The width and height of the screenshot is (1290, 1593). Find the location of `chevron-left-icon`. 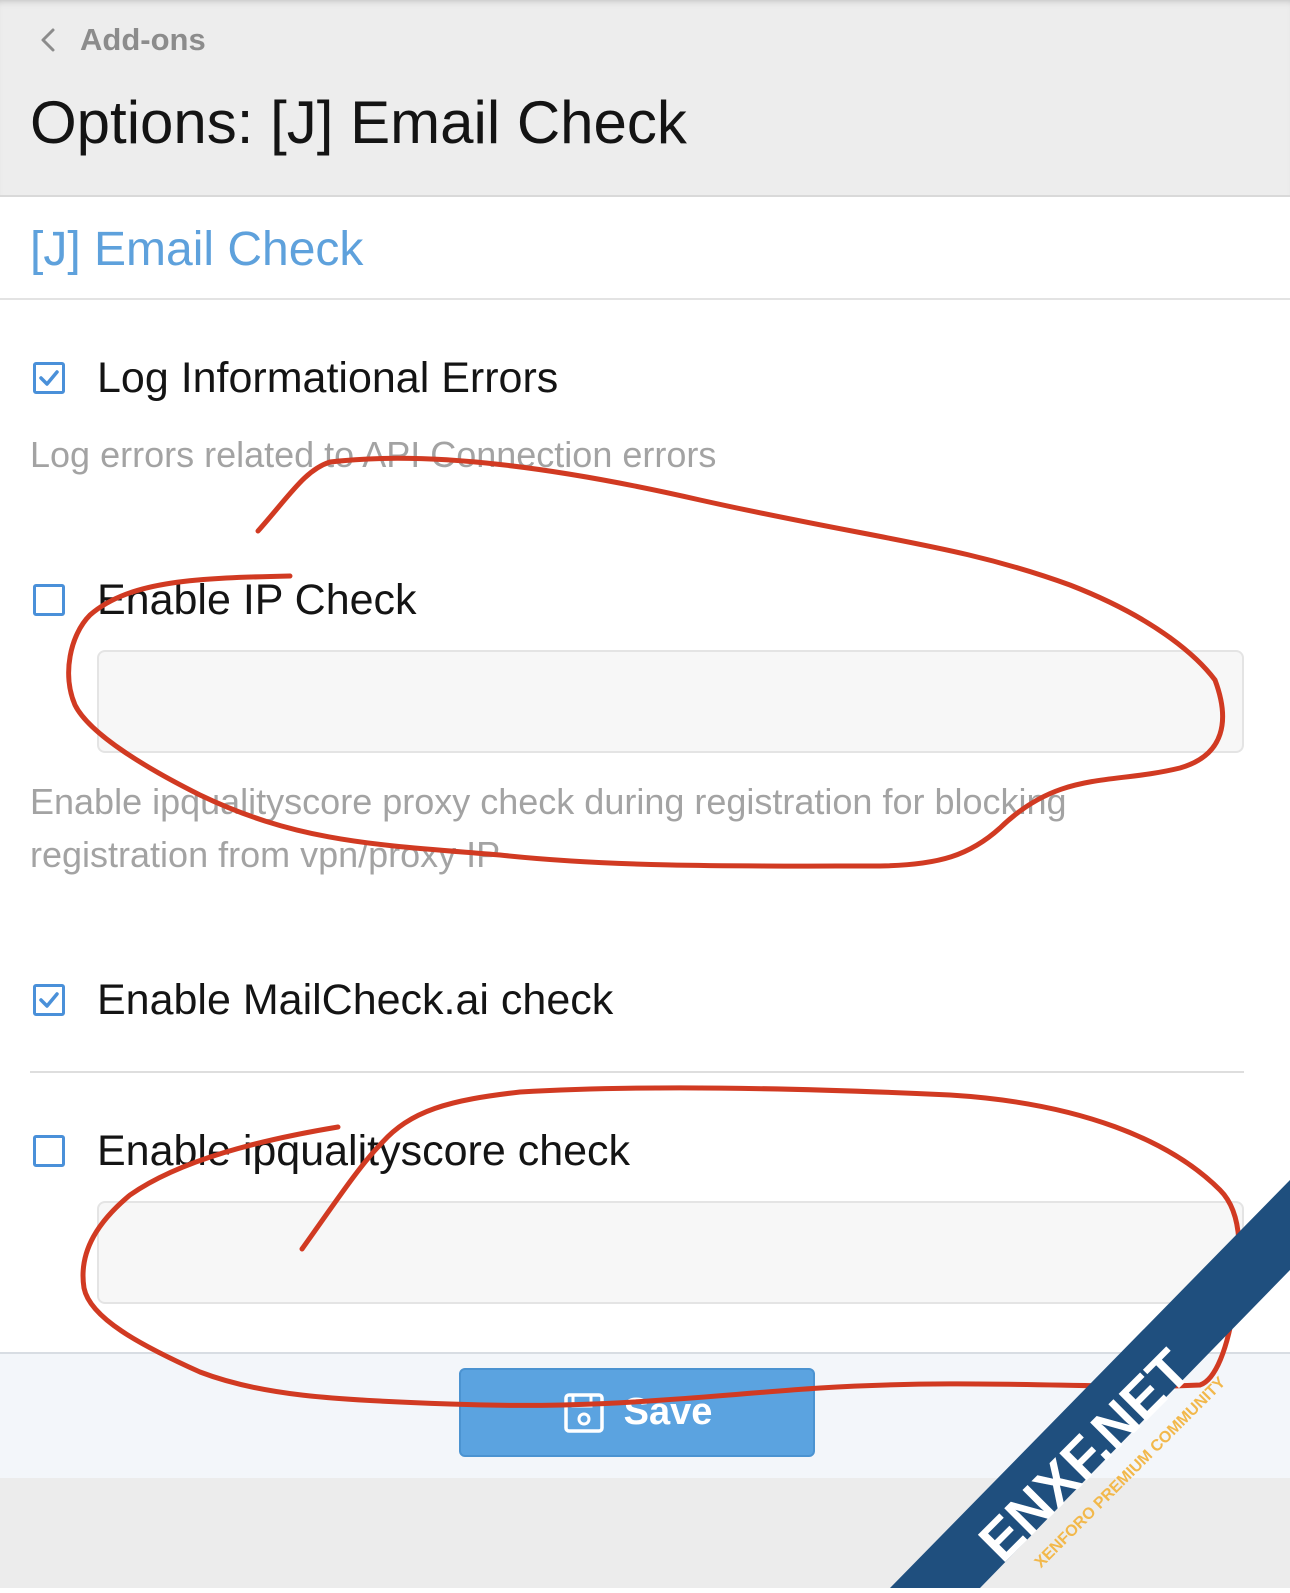

chevron-left-icon is located at coordinates (48, 40).